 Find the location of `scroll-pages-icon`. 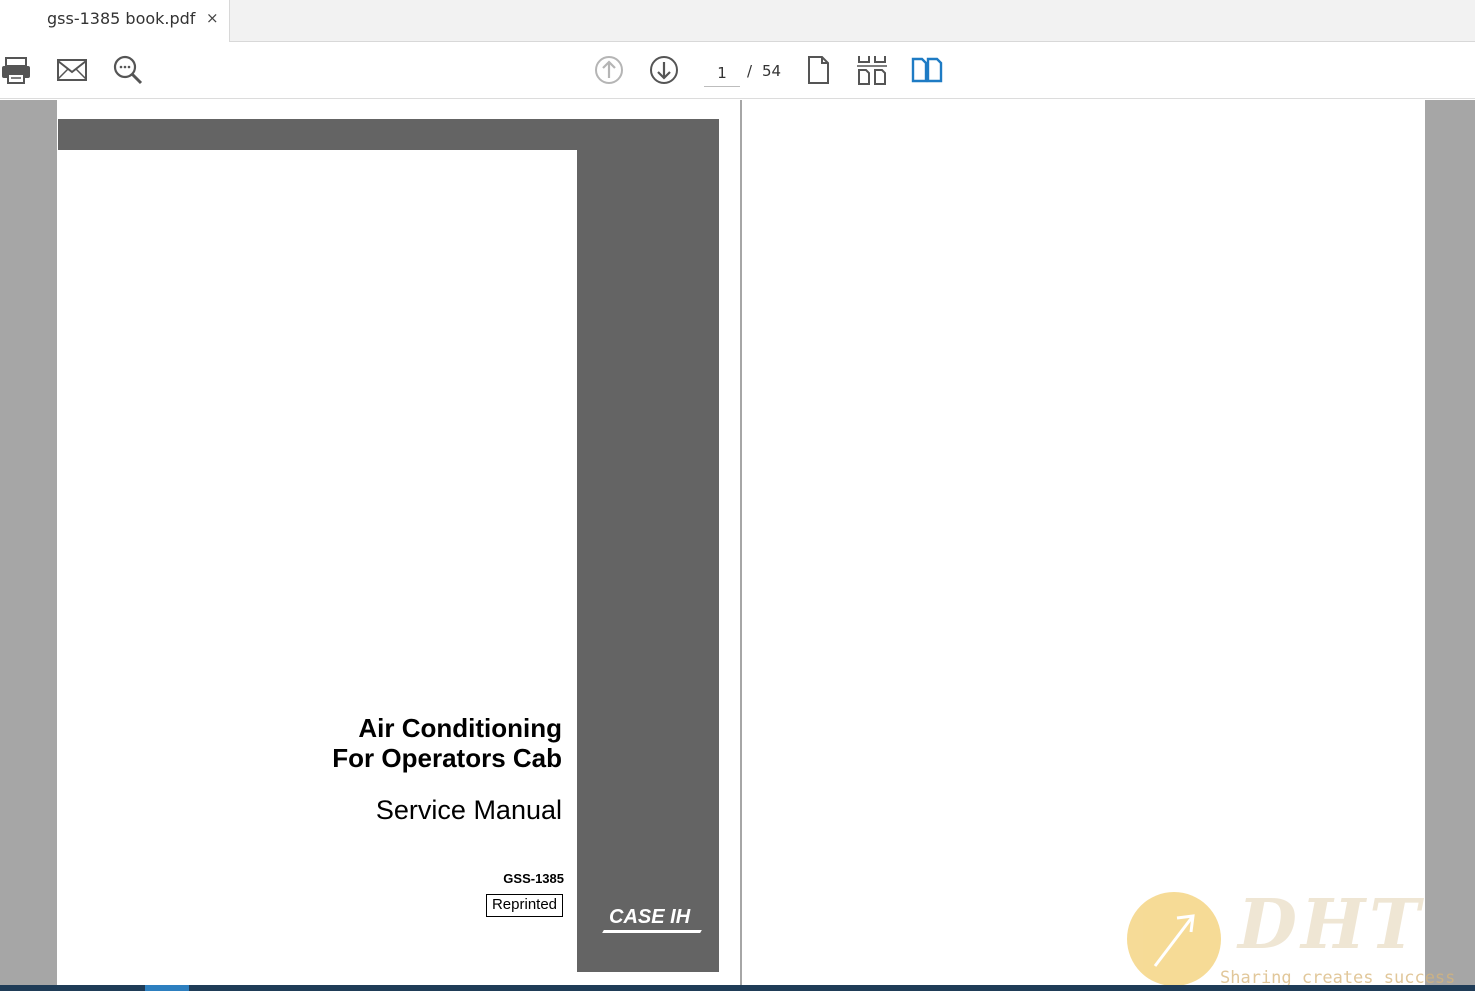

scroll-pages-icon is located at coordinates (872, 70).